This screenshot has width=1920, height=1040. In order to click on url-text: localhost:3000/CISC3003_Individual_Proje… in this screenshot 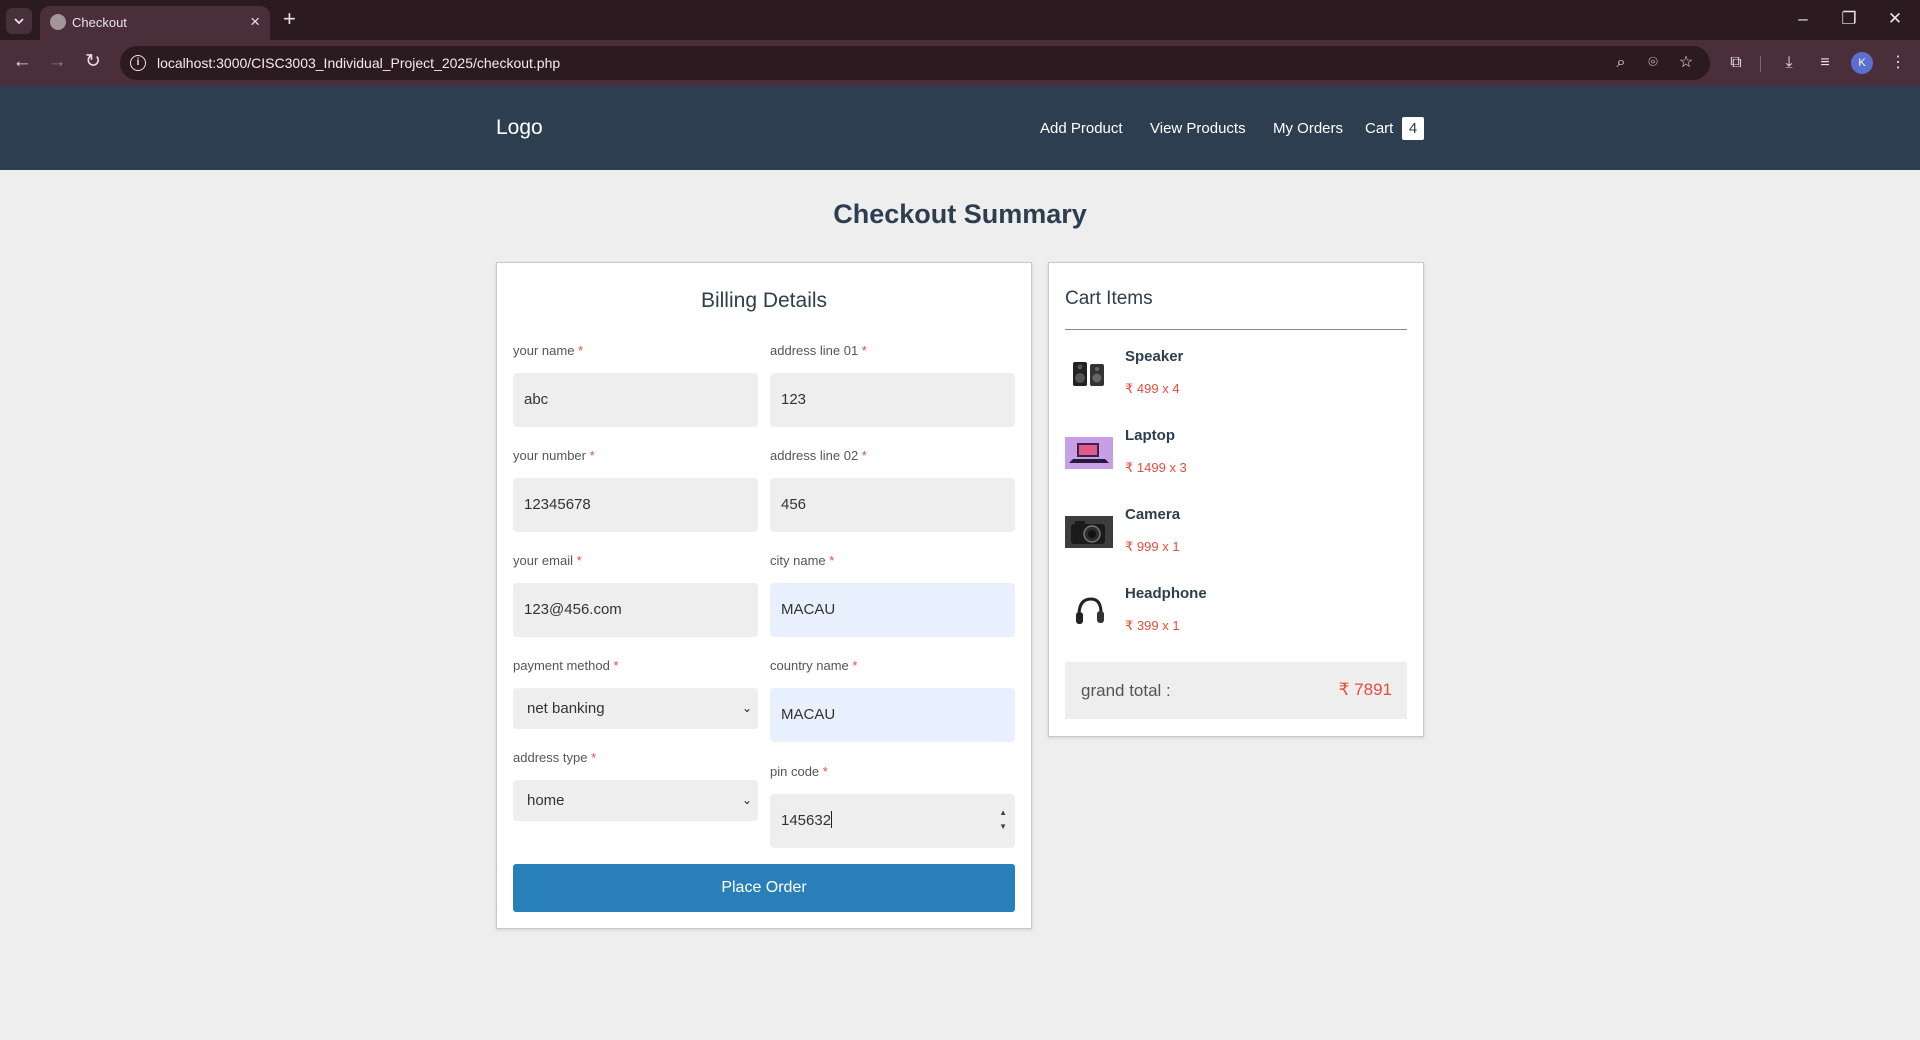, I will do `click(358, 63)`.